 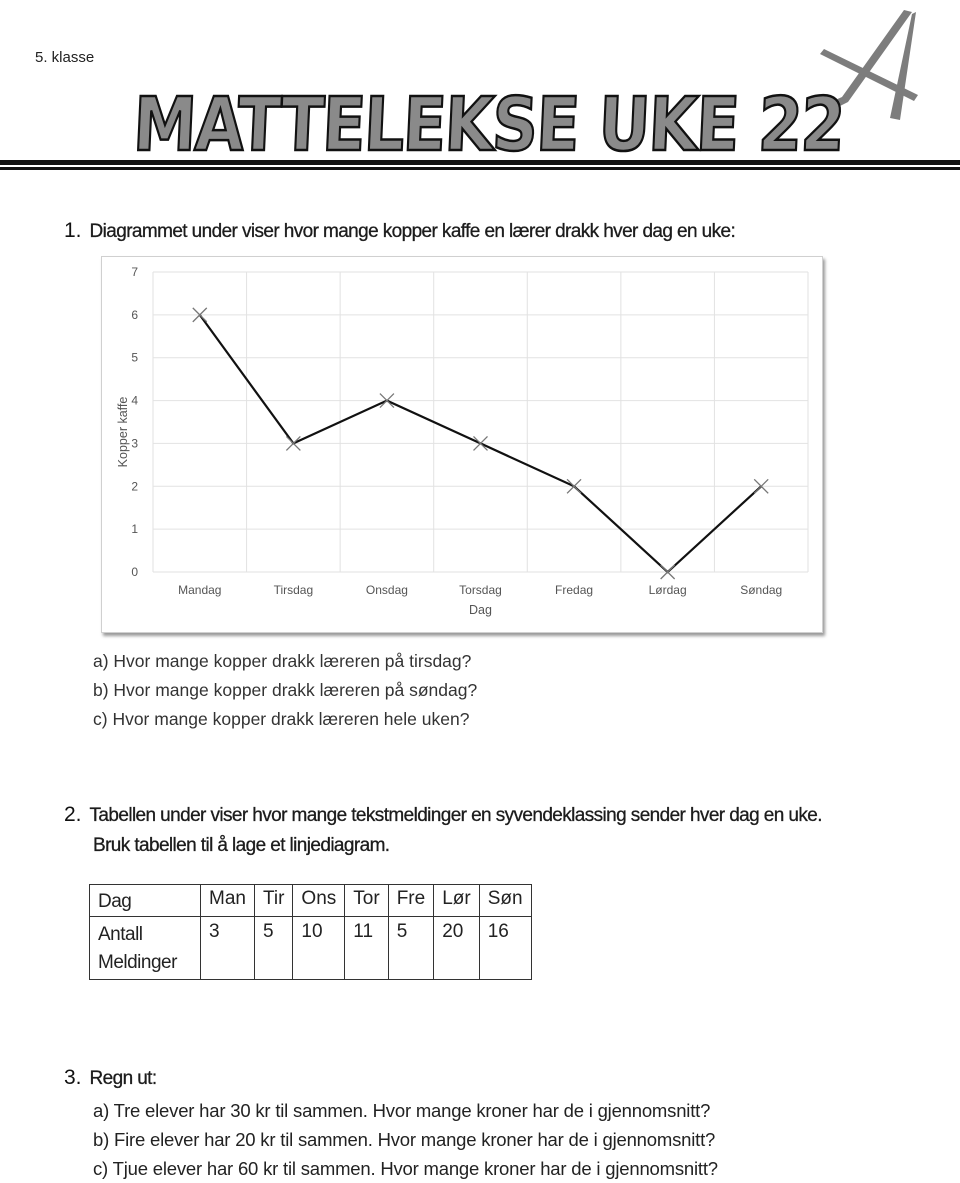 What do you see at coordinates (668, 590) in the screenshot?
I see `x-tick-label: Lørdag` at bounding box center [668, 590].